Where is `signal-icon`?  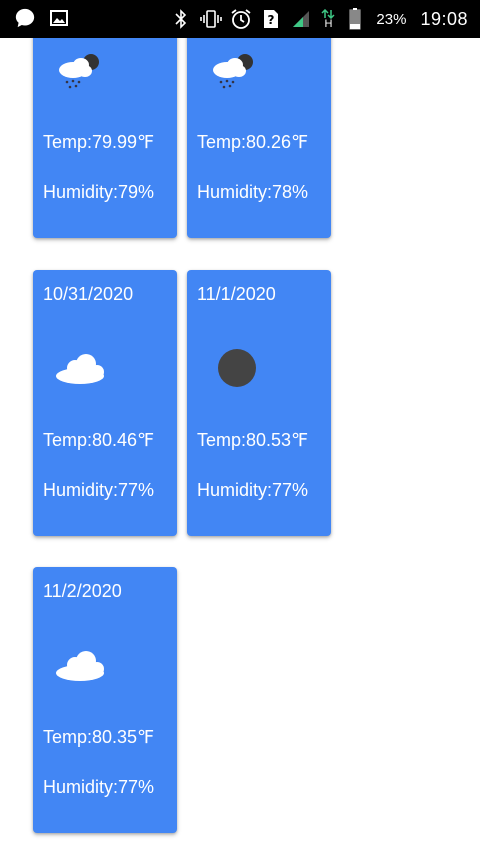
signal-icon is located at coordinates (301, 19).